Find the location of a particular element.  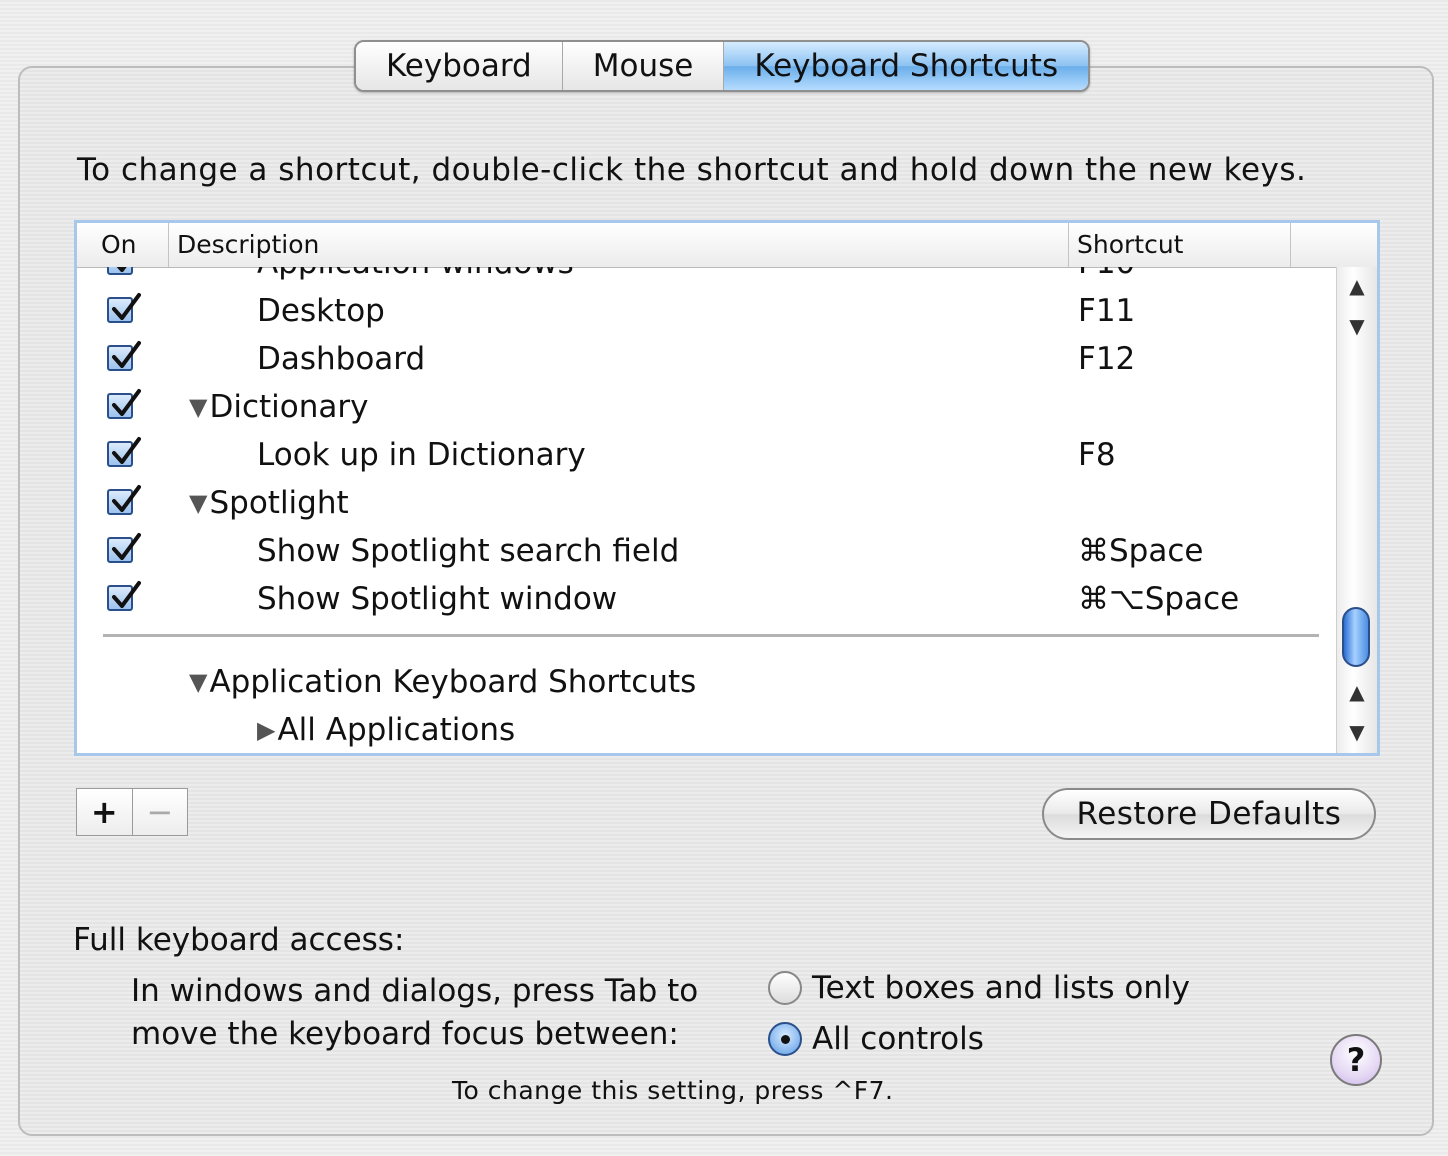

row-description-text: Spotlight is located at coordinates (279, 503).